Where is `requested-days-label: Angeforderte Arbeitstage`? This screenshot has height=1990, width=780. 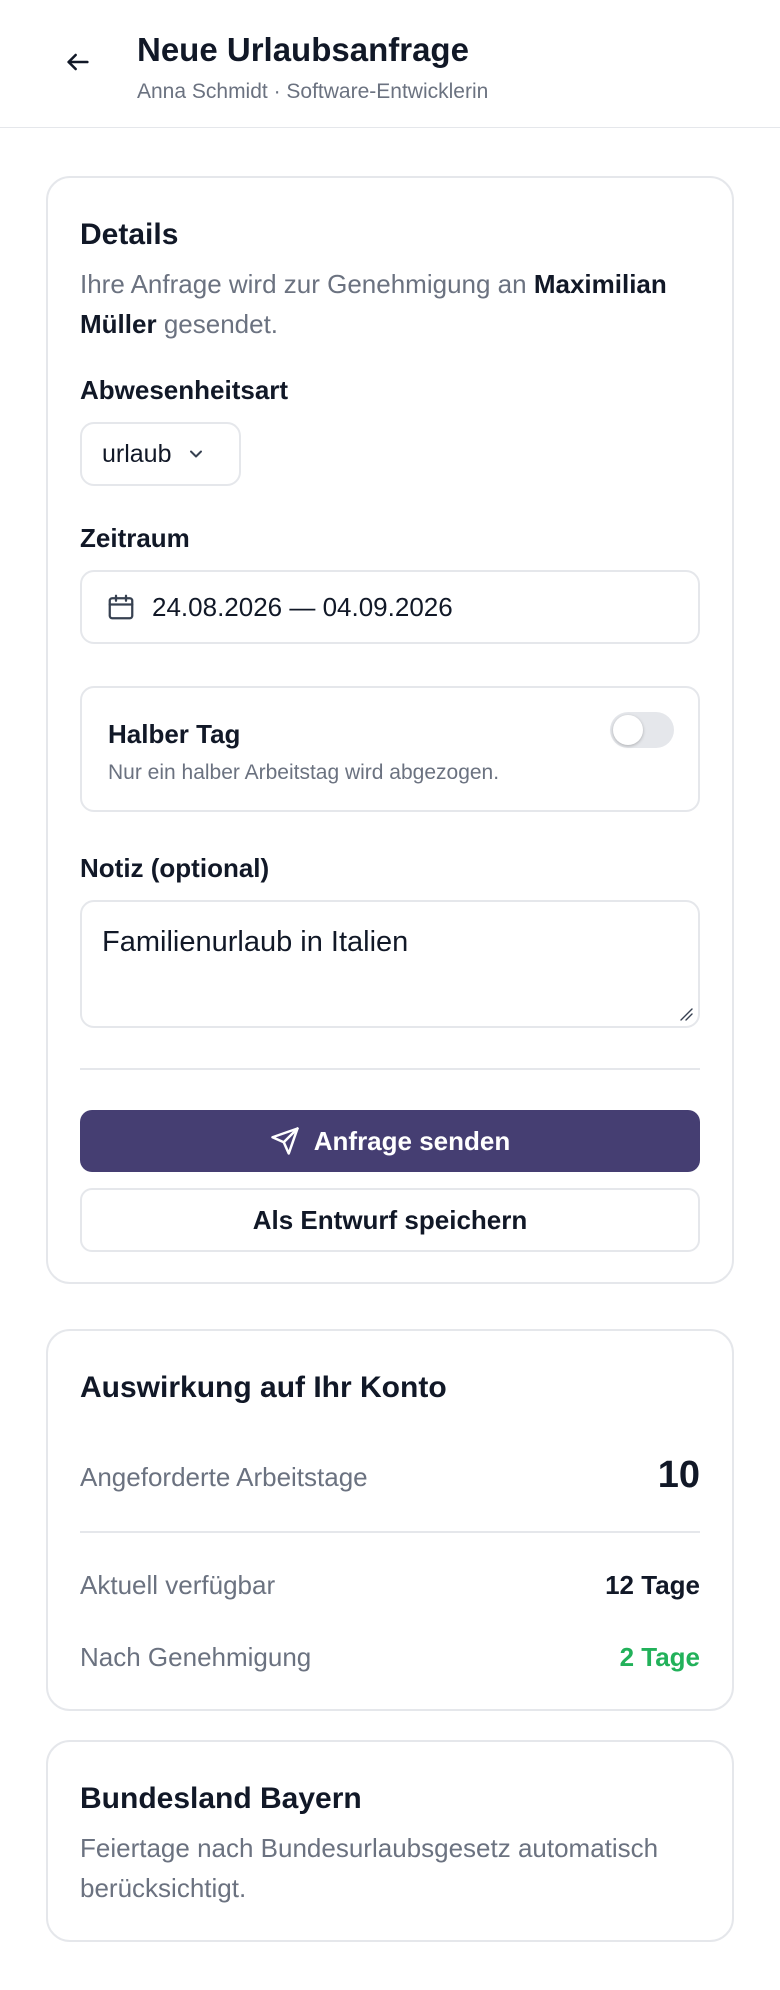 requested-days-label: Angeforderte Arbeitstage is located at coordinates (224, 1477).